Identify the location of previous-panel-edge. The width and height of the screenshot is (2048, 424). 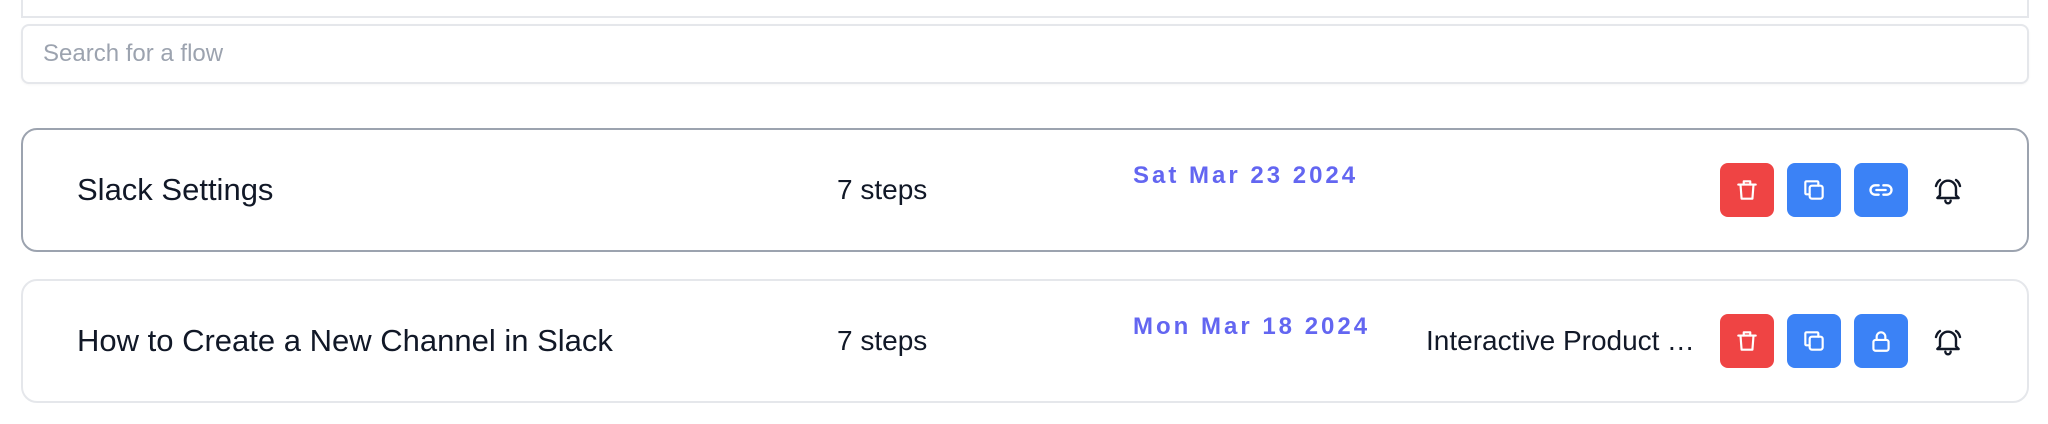
(1025, 9).